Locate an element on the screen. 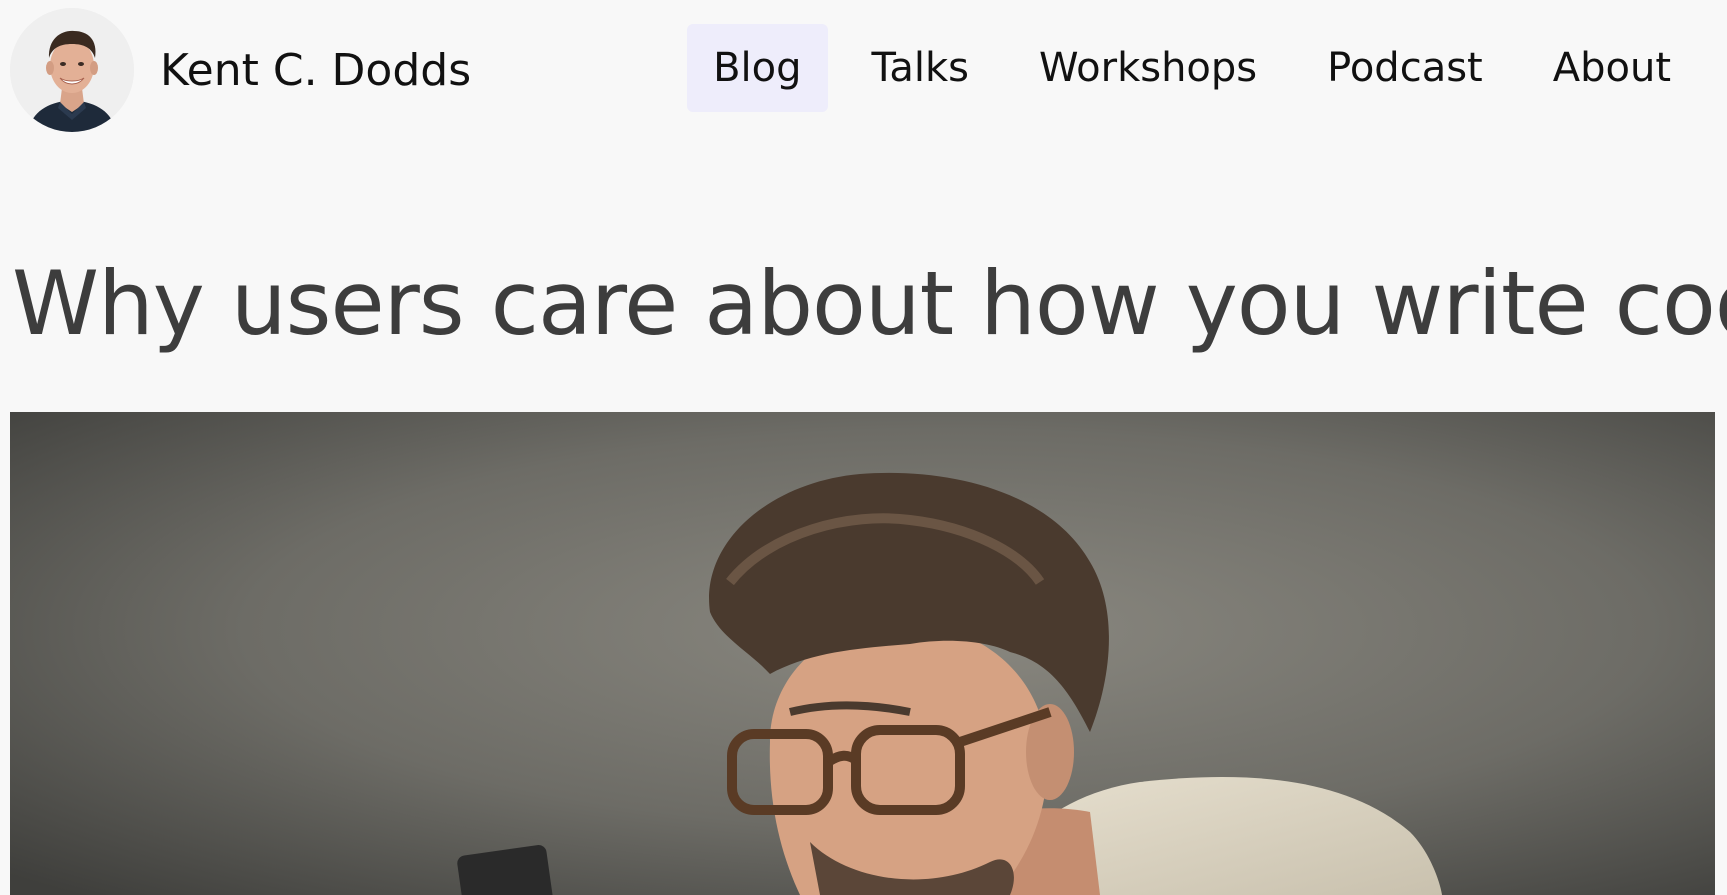  main-nav: Blog Talks Workshops Podcast About is located at coordinates (1192, 68).